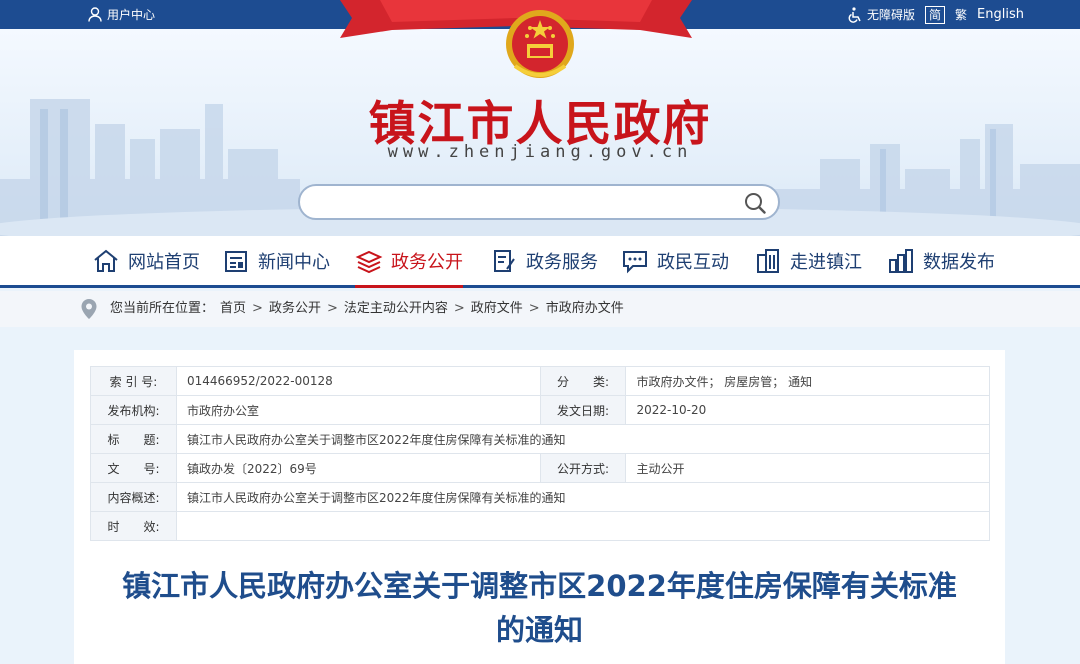 The image size is (1080, 664). Describe the element at coordinates (427, 262) in the screenshot. I see `nav-item-label: 政务公开` at that location.